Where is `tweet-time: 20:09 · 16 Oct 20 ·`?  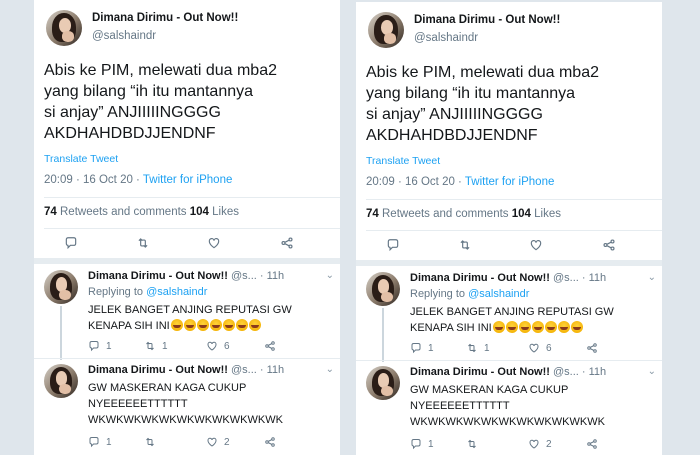 tweet-time: 20:09 · 16 Oct 20 · is located at coordinates (415, 182).